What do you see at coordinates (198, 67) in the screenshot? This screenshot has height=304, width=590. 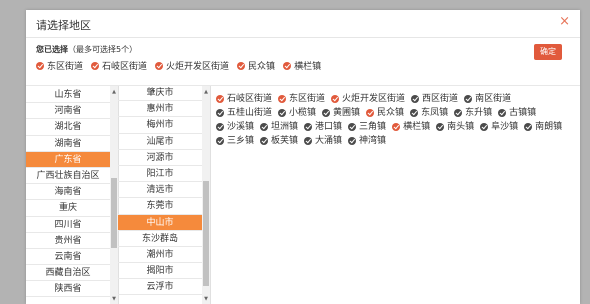 I see `selected-chip-label: 火炬开发区街道` at bounding box center [198, 67].